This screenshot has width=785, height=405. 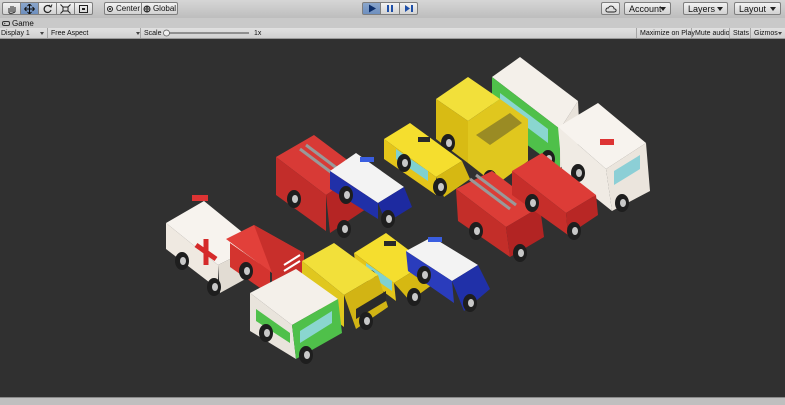 What do you see at coordinates (6, 23) in the screenshot?
I see `gamepad-icon` at bounding box center [6, 23].